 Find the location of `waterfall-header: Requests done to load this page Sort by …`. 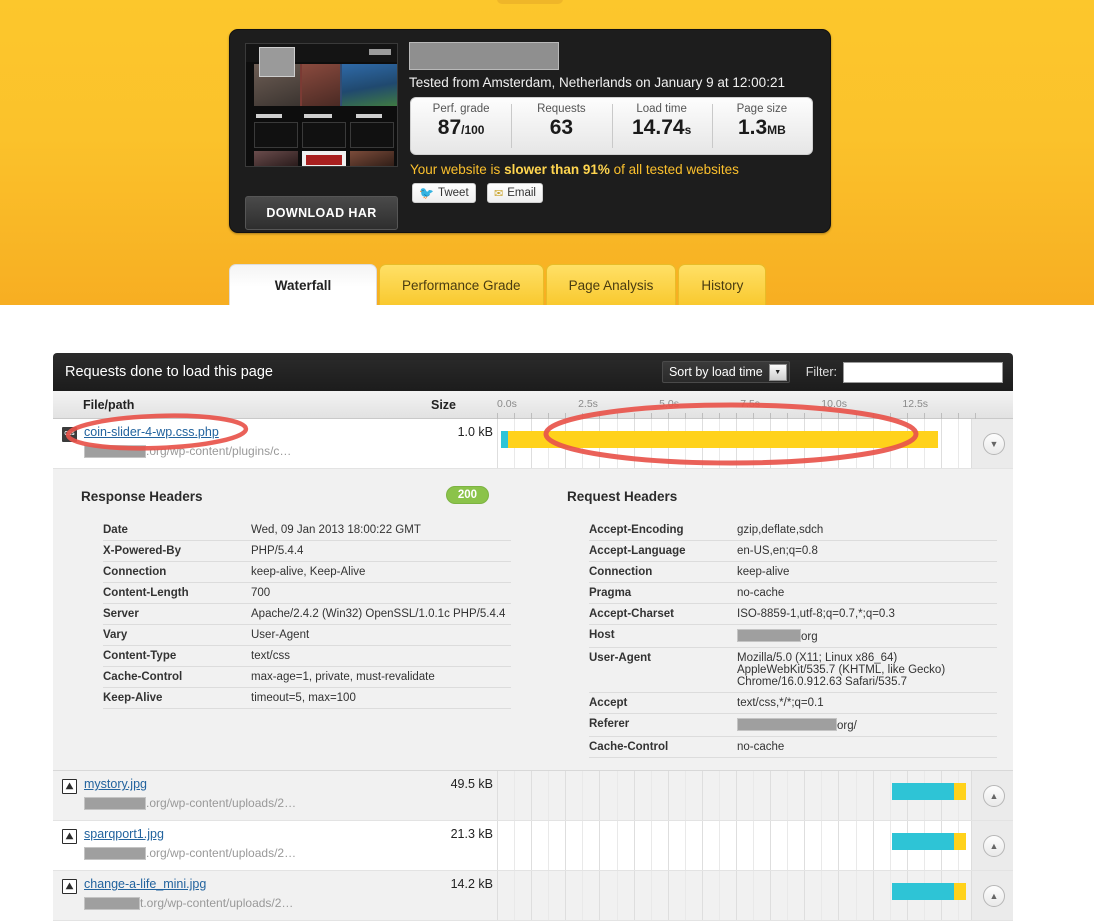

waterfall-header: Requests done to load this page Sort by … is located at coordinates (533, 372).